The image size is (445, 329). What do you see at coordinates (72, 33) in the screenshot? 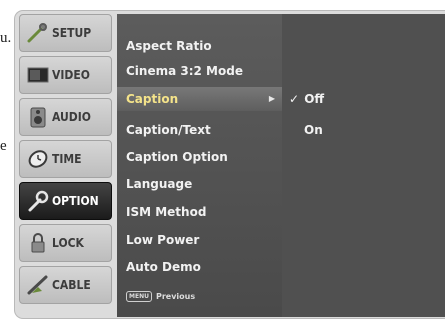
I see `tab-label: SETUP` at bounding box center [72, 33].